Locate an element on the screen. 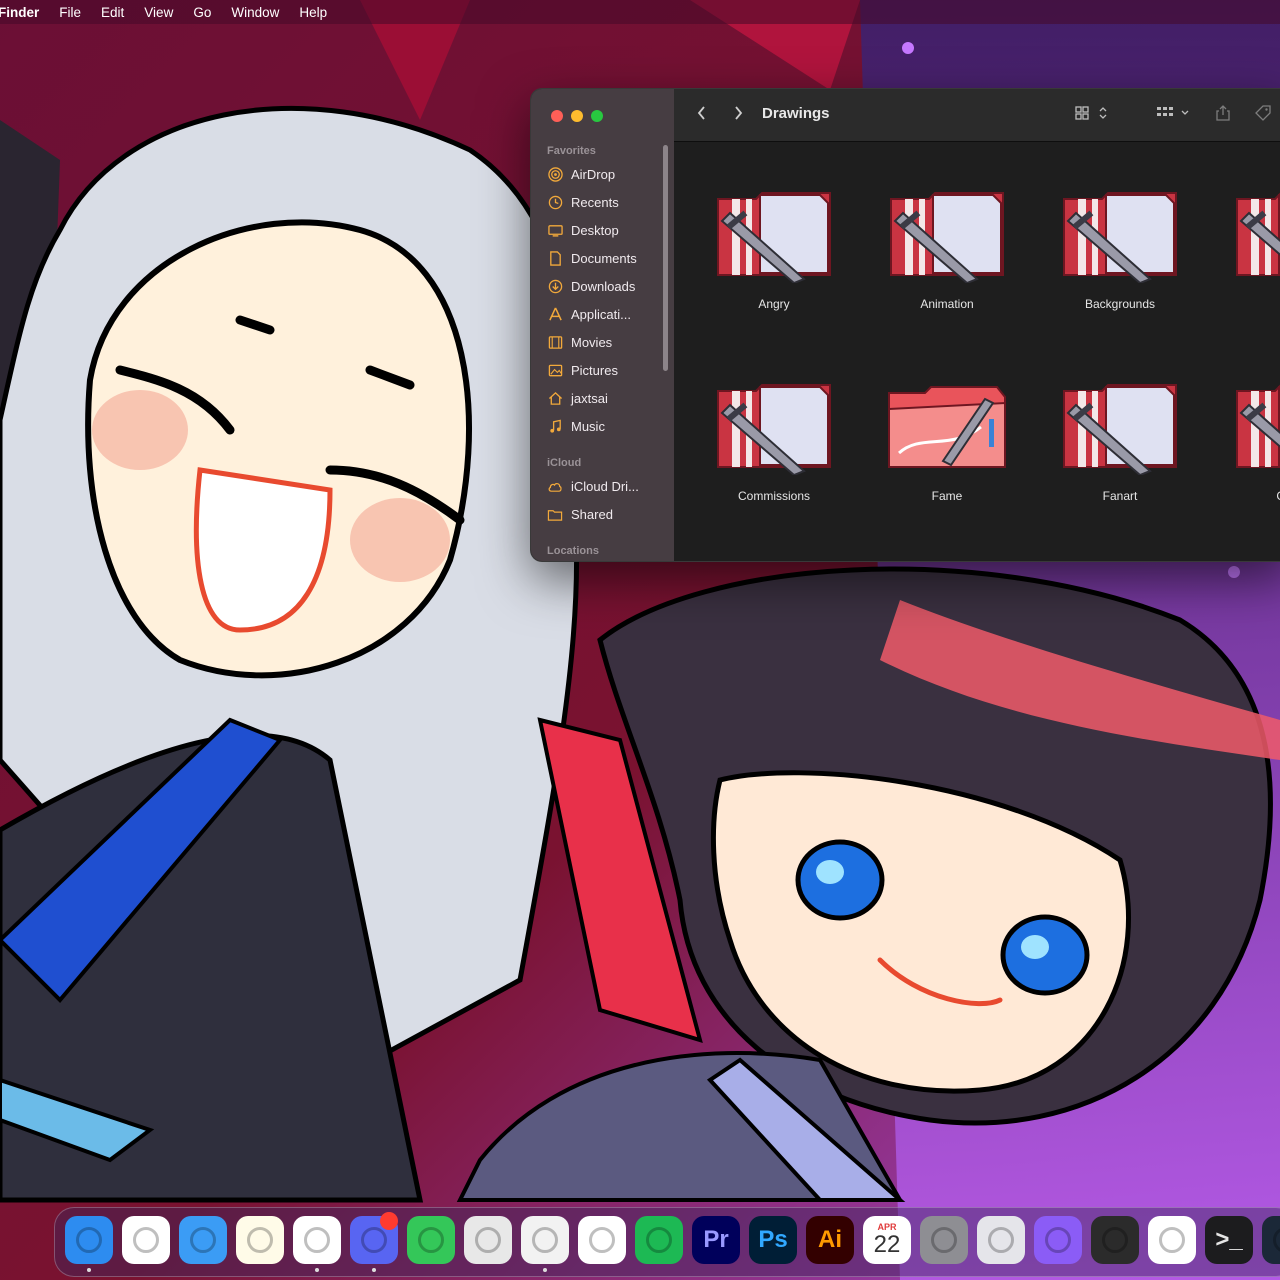 Image resolution: width=1280 pixels, height=1280 pixels. sidebar-item-pictures: Pictures is located at coordinates (606, 370).